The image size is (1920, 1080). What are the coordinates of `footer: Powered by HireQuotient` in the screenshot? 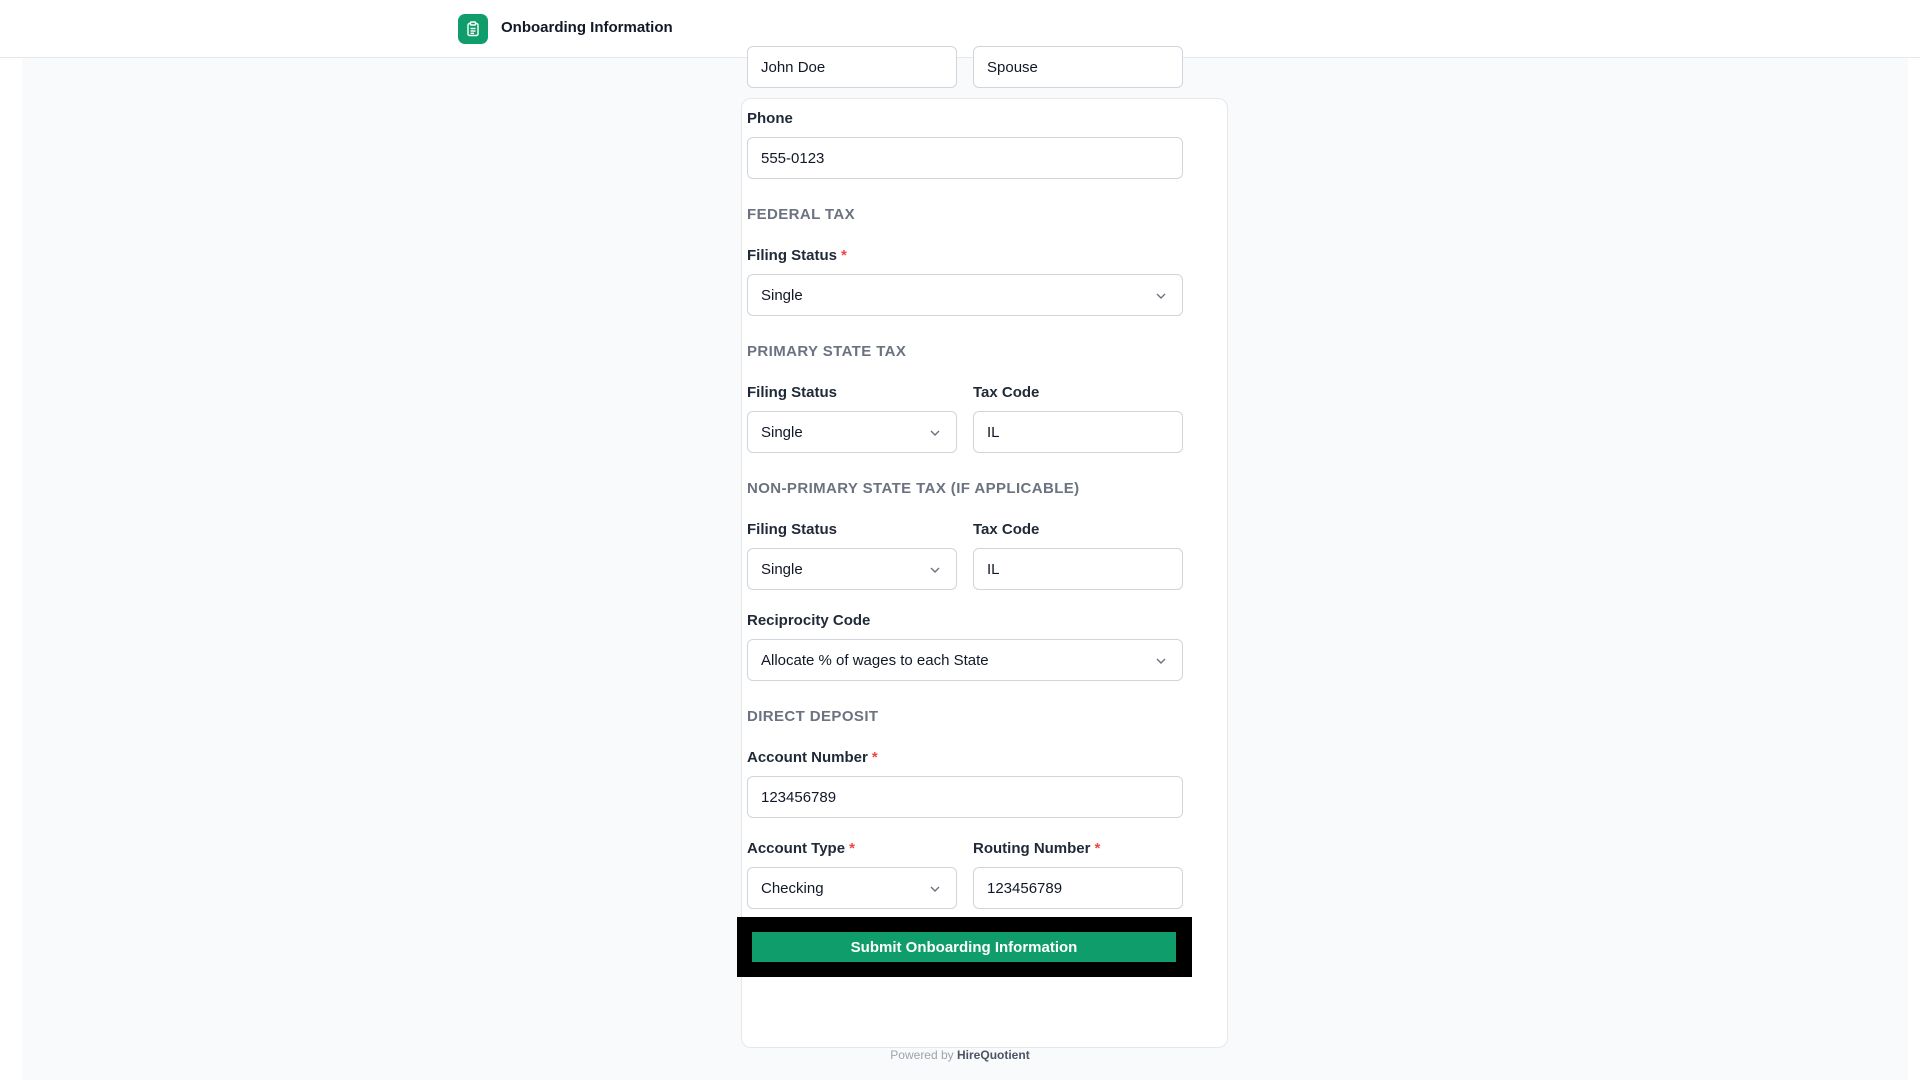 It's located at (960, 1055).